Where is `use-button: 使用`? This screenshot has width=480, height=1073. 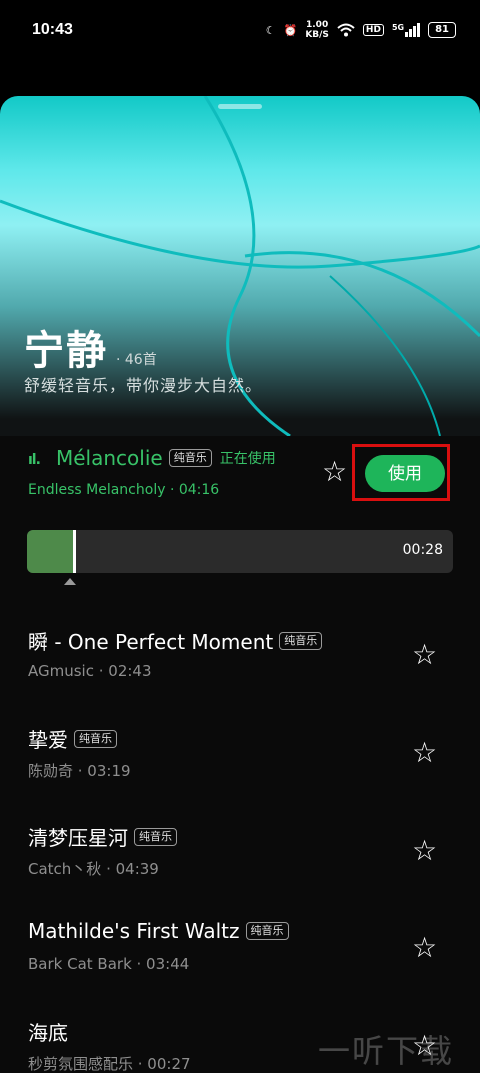 use-button: 使用 is located at coordinates (405, 473).